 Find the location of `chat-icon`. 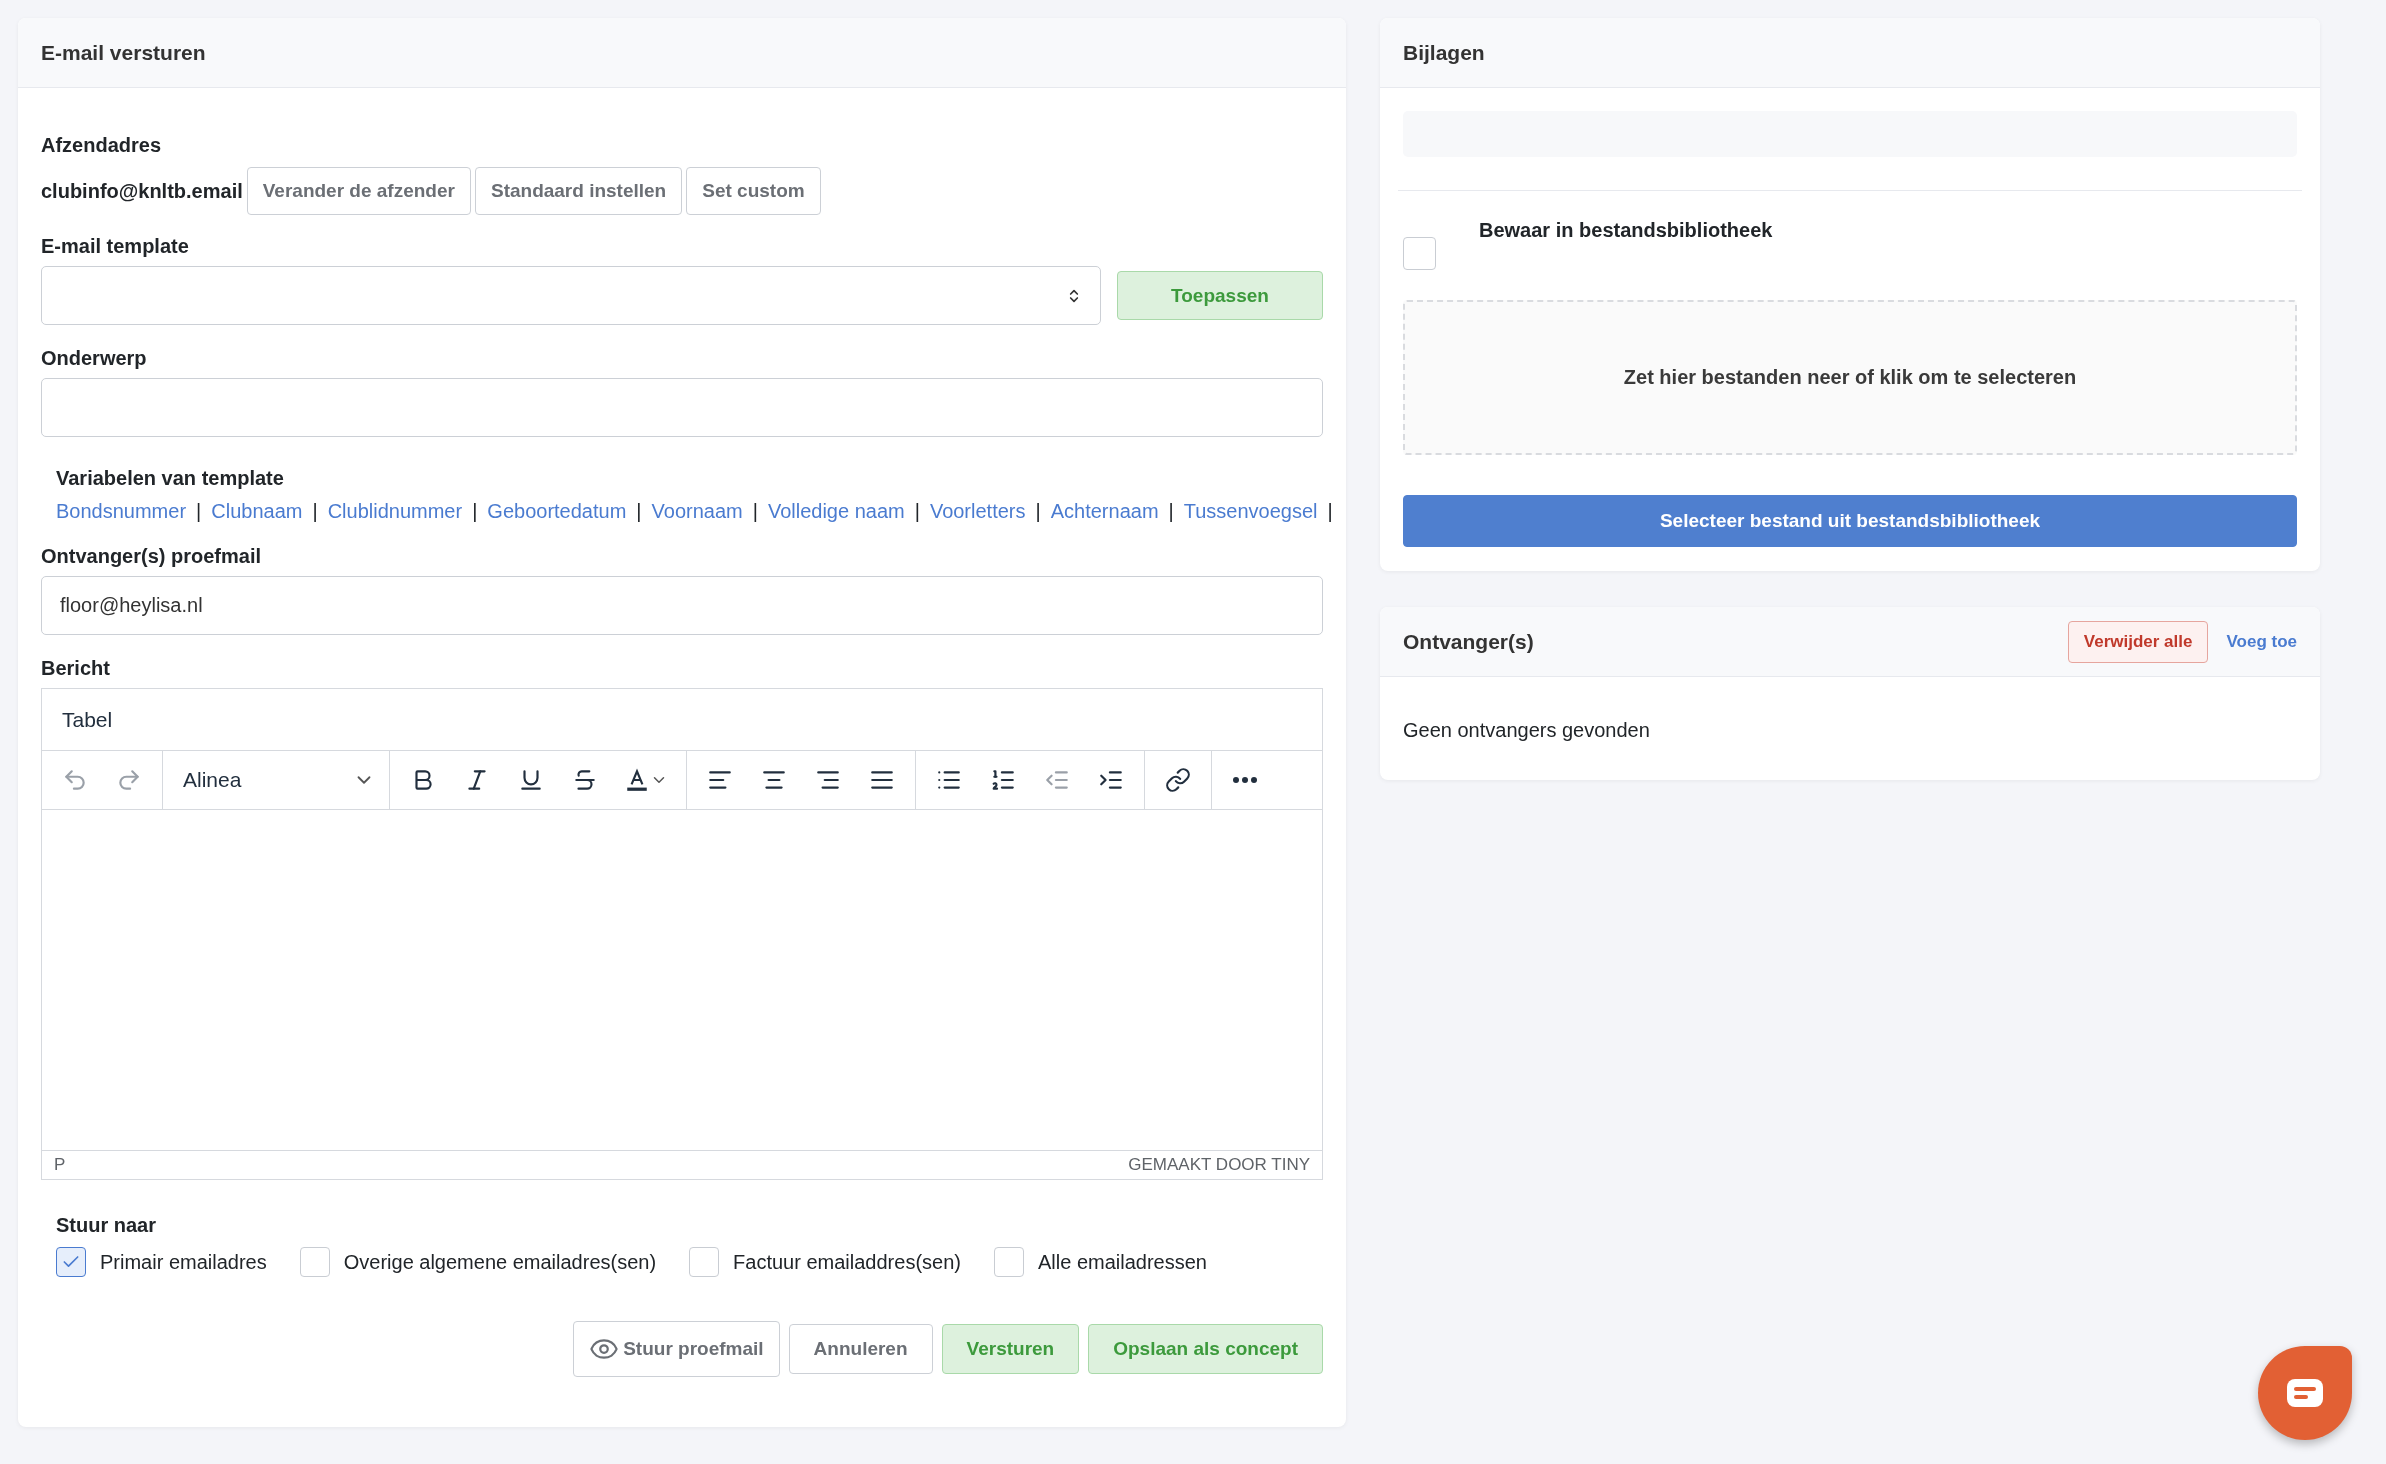

chat-icon is located at coordinates (2305, 1393).